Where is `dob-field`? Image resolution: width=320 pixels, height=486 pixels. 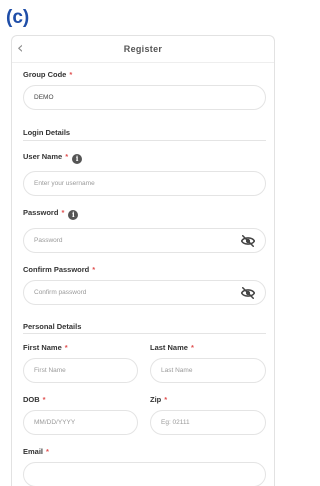 dob-field is located at coordinates (80, 422).